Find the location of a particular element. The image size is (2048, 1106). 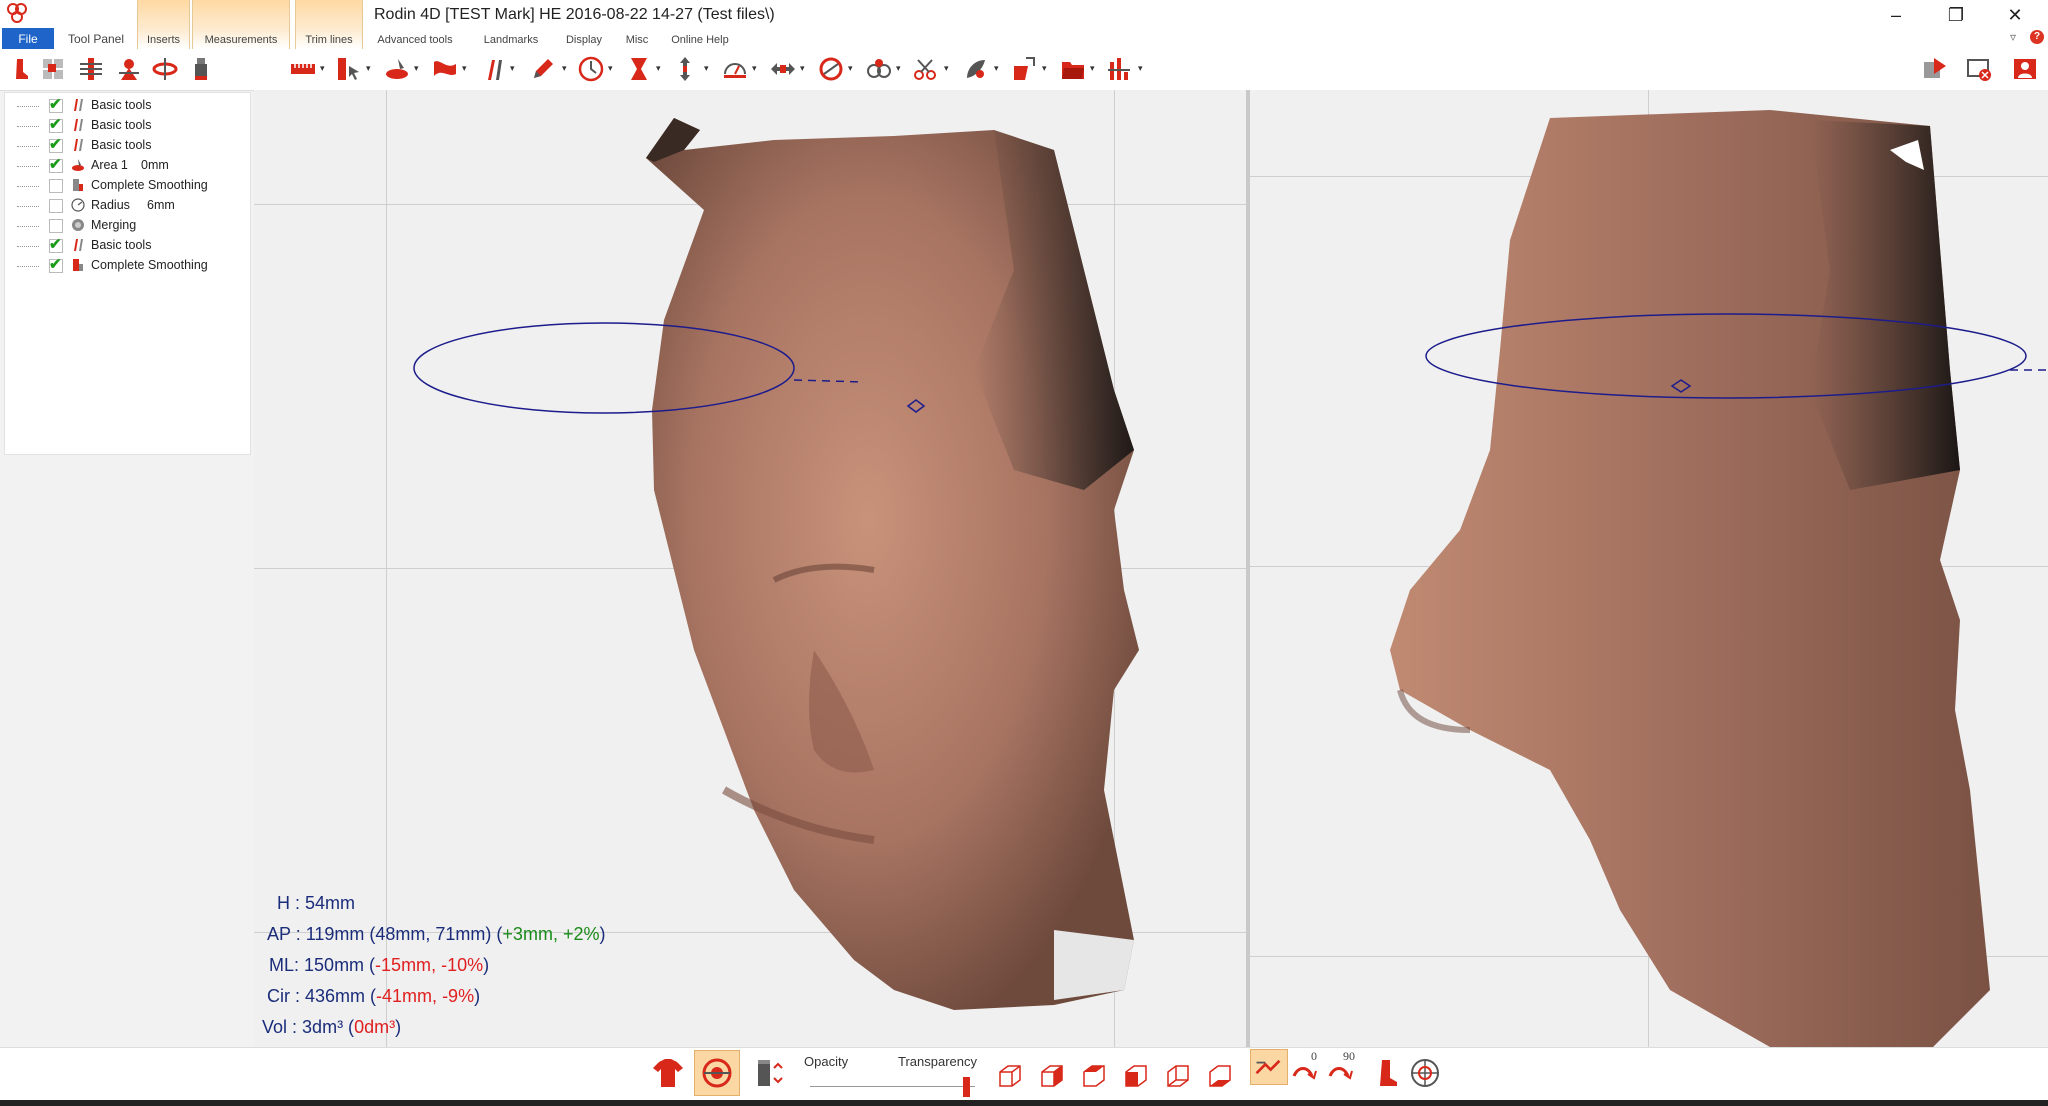

grid-icon is located at coordinates (53, 69).